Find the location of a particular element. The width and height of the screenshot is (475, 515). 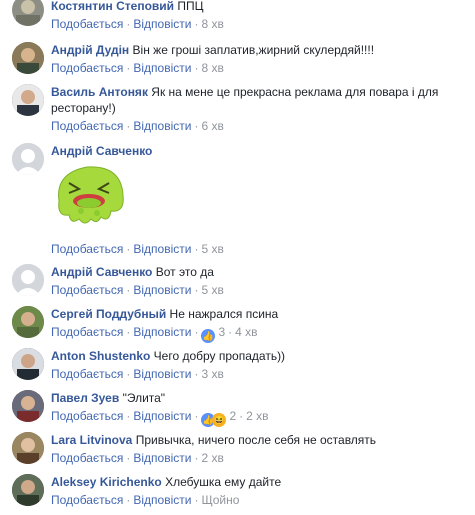

comment-author: Сергей Поддубный is located at coordinates (108, 314).